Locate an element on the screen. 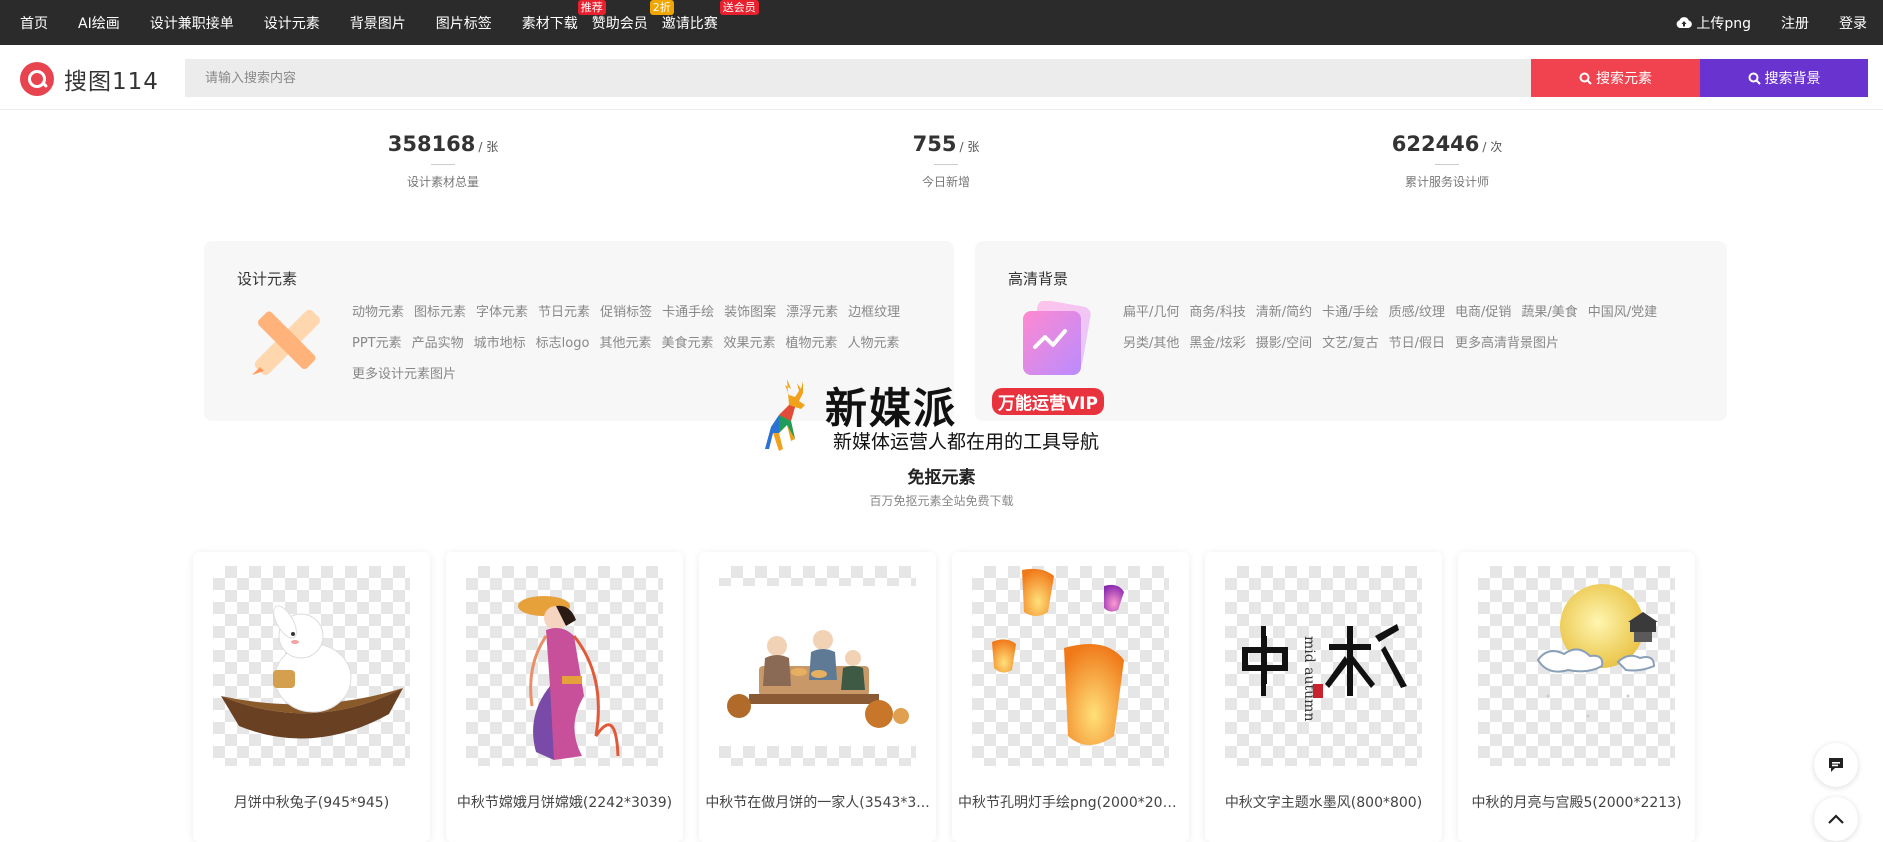 This screenshot has height=842, width=1883. upload-png-link: 上传png is located at coordinates (1713, 23).